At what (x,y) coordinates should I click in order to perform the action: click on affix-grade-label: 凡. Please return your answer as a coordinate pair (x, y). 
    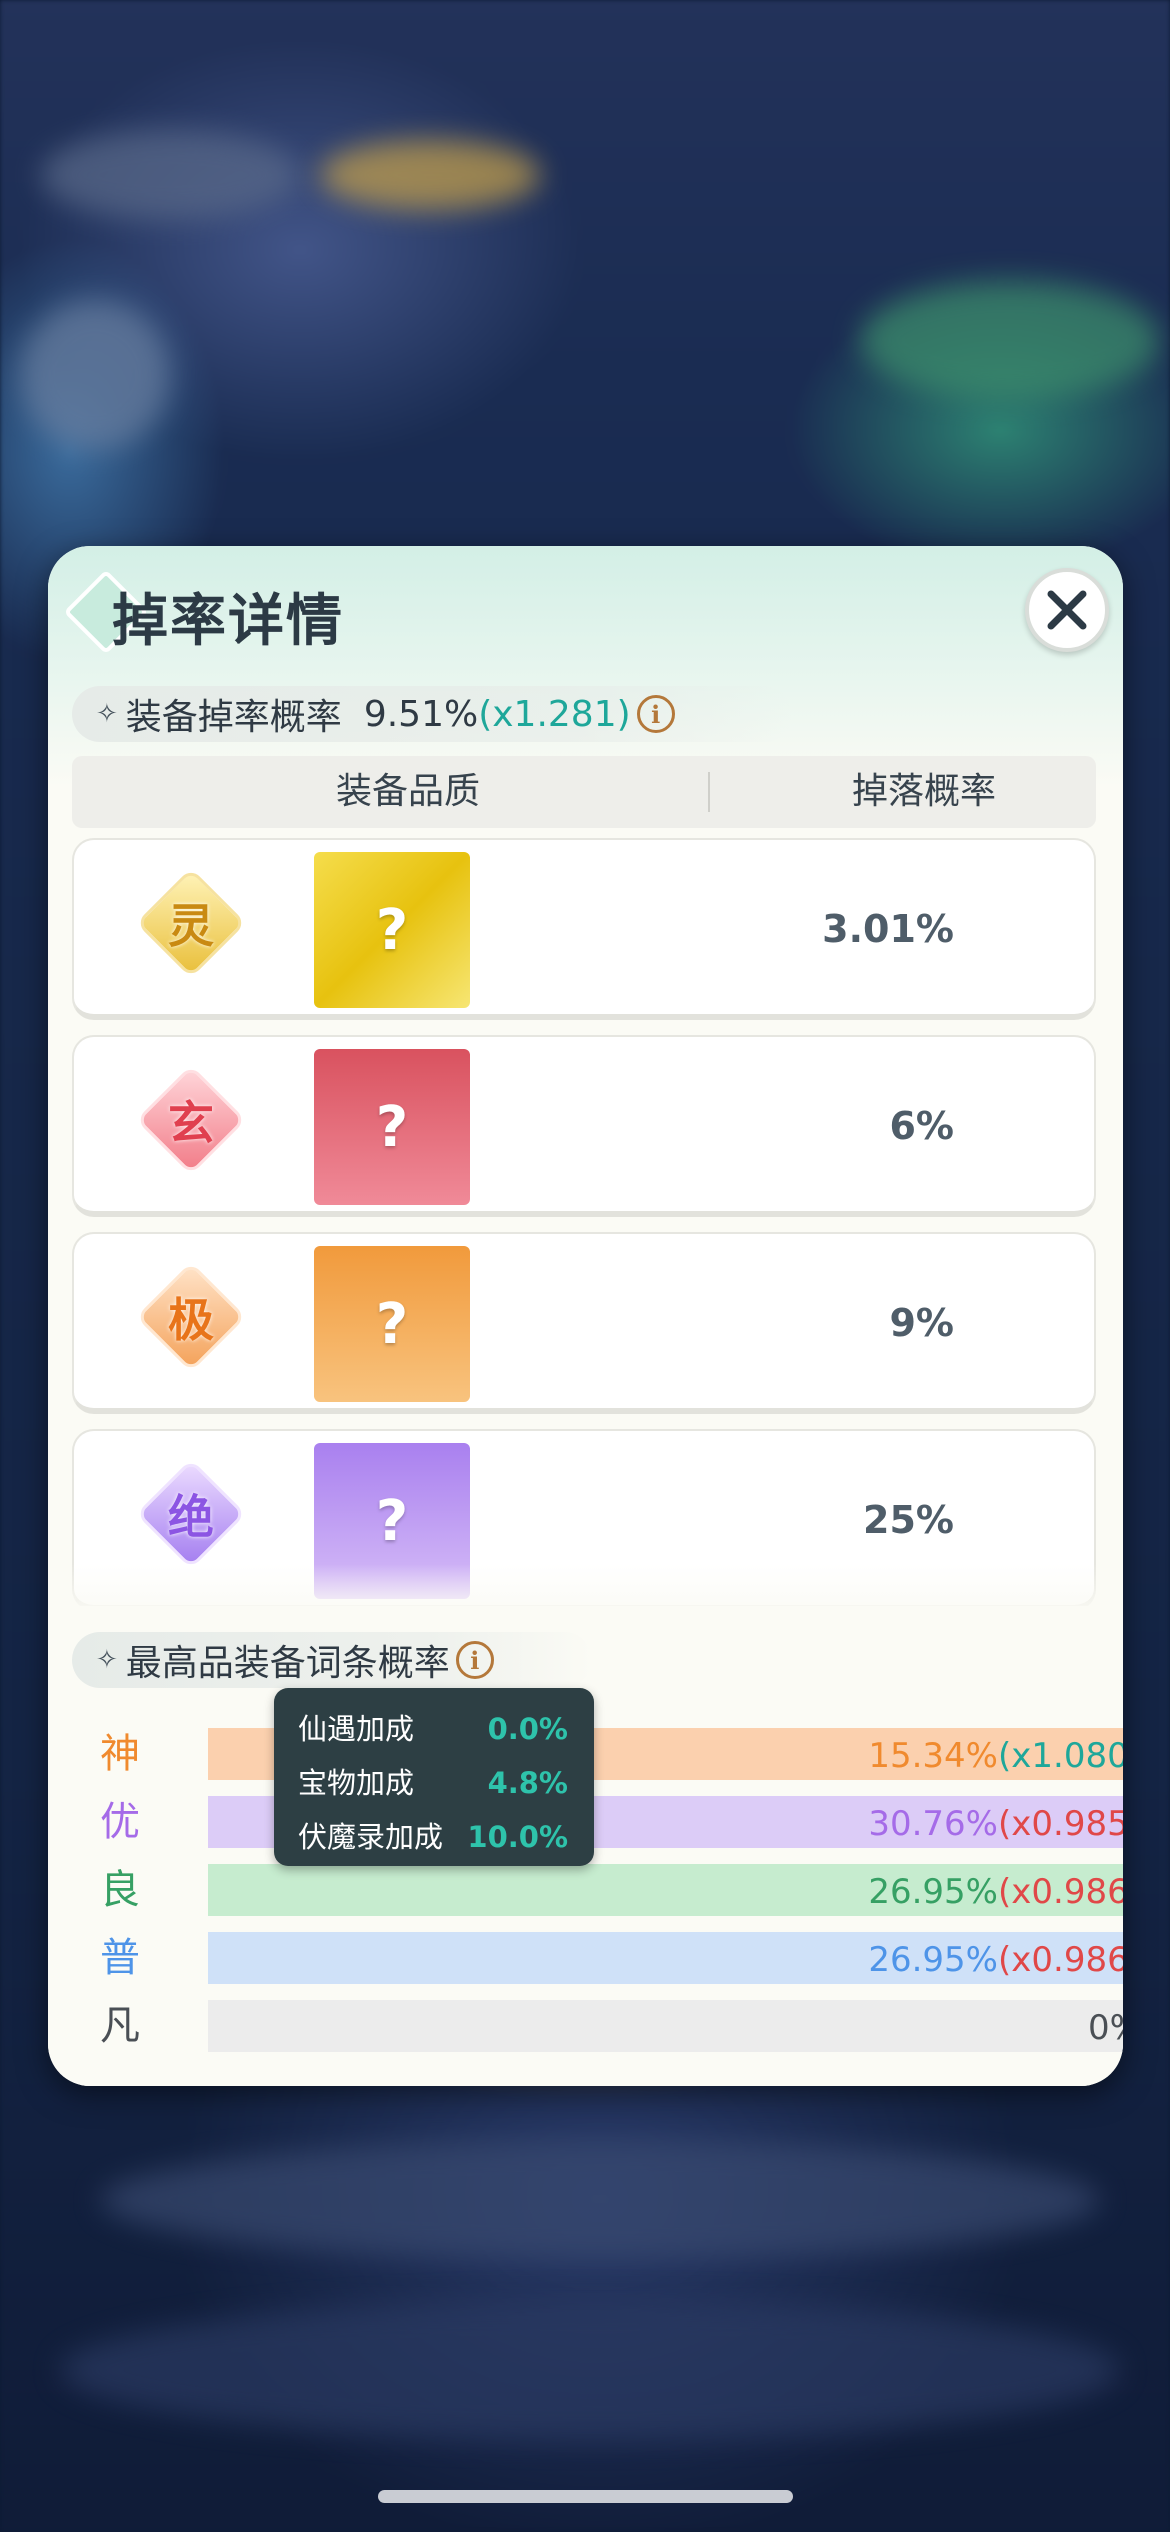
    Looking at the image, I should click on (120, 2026).